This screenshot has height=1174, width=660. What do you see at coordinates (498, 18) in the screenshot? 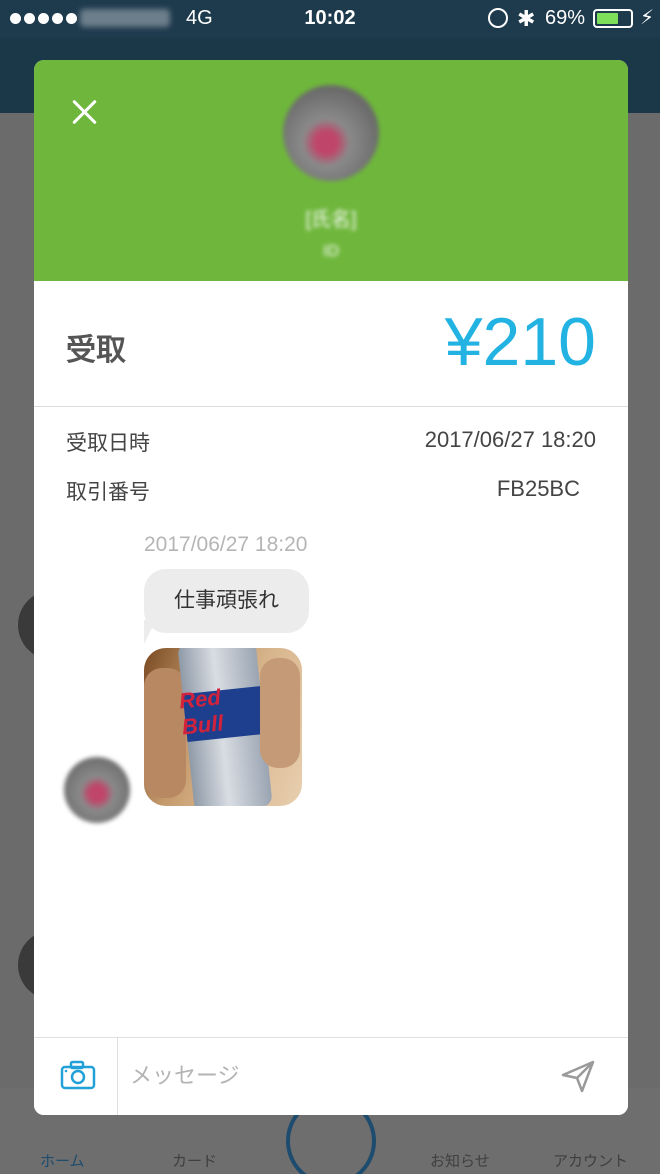
I see `rotation-lock-icon` at bounding box center [498, 18].